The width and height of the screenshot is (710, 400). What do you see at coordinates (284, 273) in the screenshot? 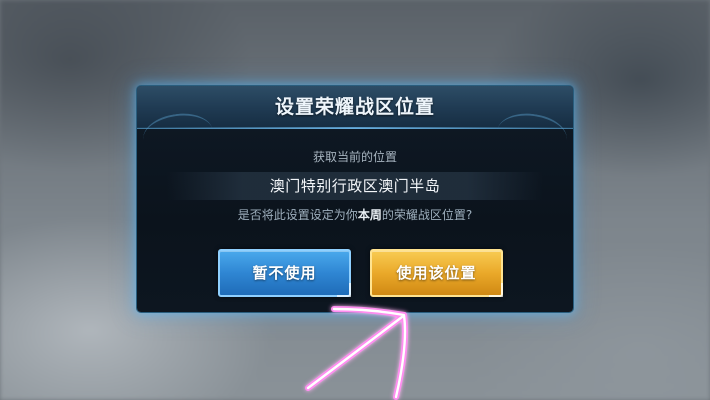
I see `decline-button: 暂不使用` at bounding box center [284, 273].